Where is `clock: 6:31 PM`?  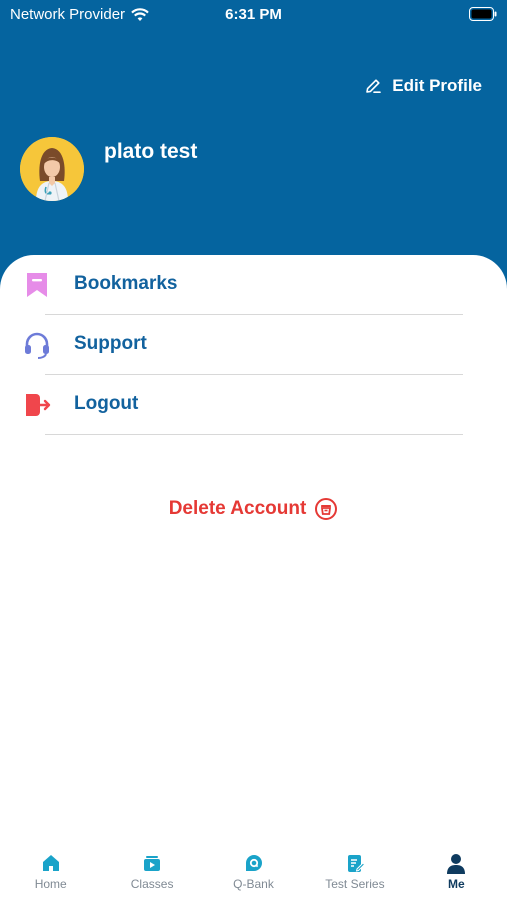 clock: 6:31 PM is located at coordinates (253, 14).